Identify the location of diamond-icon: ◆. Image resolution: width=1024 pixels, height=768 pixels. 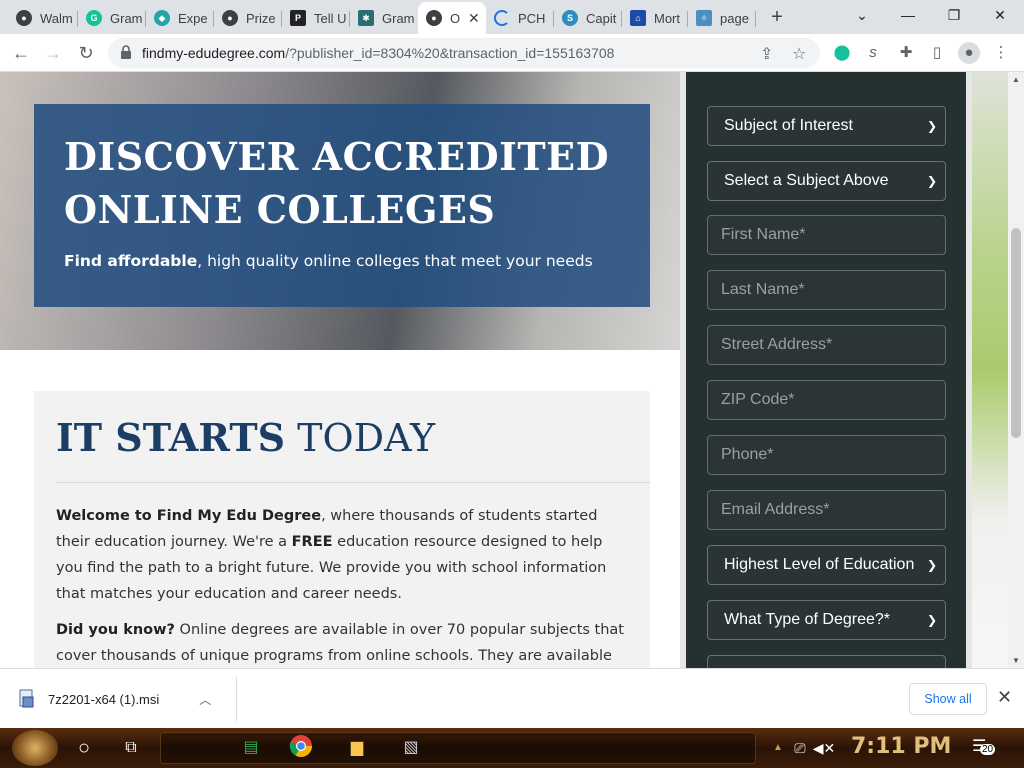
(162, 18).